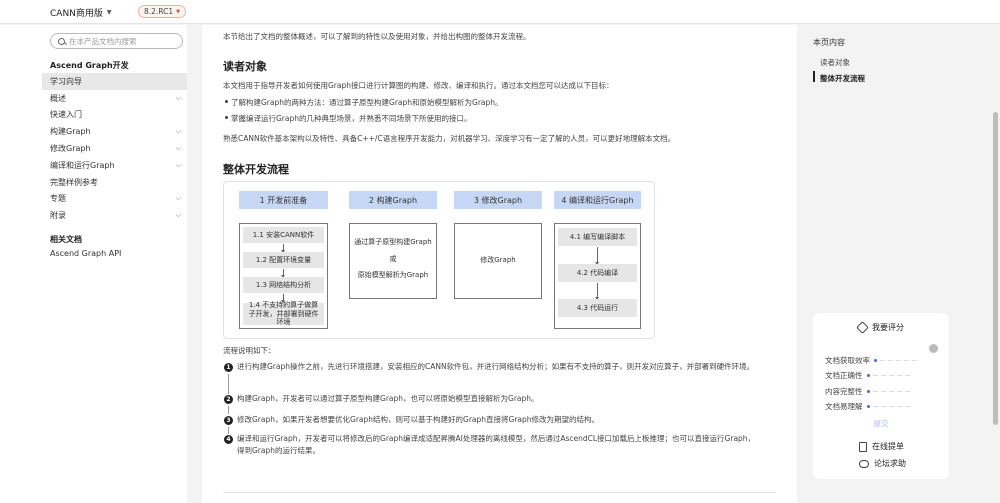 The image size is (1000, 503). What do you see at coordinates (597, 273) in the screenshot?
I see `diagram-step: 4.2 代码编译` at bounding box center [597, 273].